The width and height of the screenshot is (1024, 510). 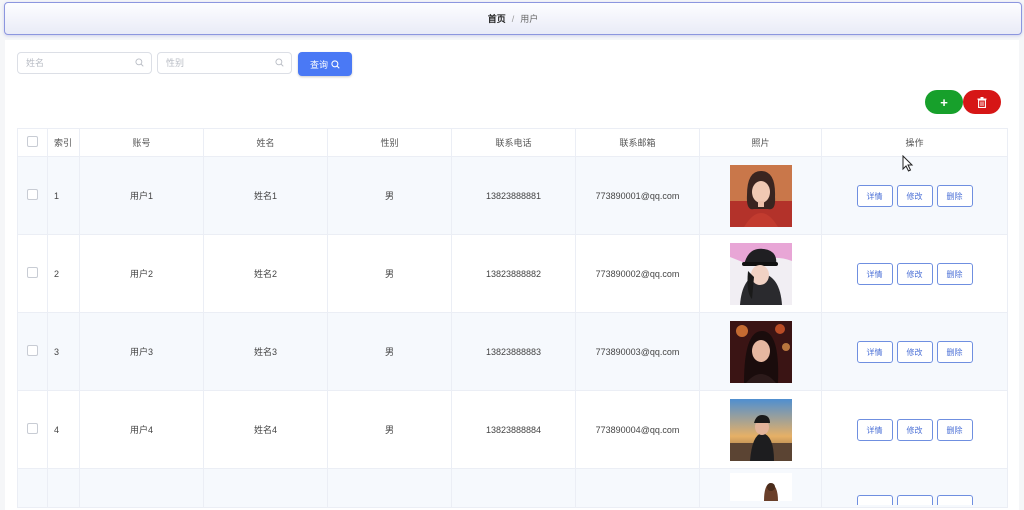 I want to click on name-search-box, so click(x=84, y=63).